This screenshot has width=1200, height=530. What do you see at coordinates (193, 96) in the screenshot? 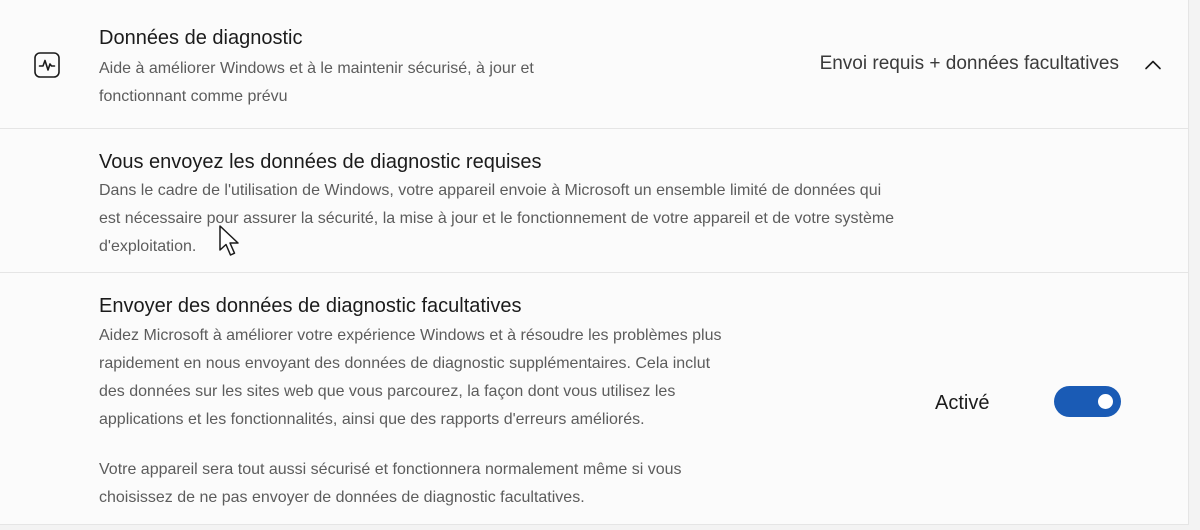
I see `header-description-line: fonctionnant comme prévu` at bounding box center [193, 96].